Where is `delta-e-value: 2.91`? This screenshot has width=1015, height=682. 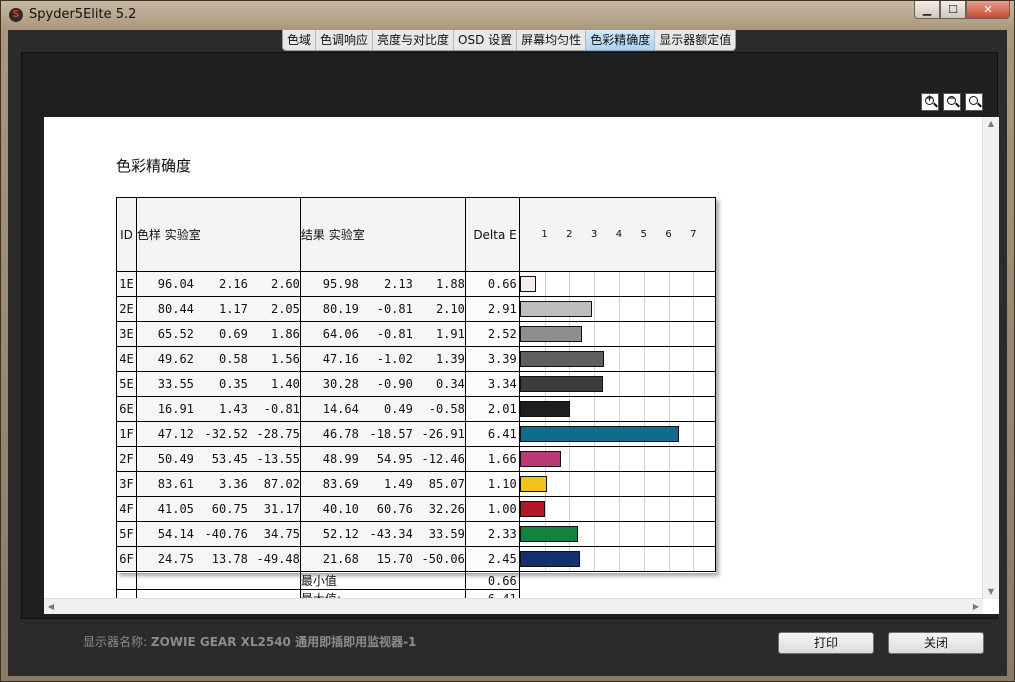
delta-e-value: 2.91 is located at coordinates (492, 309).